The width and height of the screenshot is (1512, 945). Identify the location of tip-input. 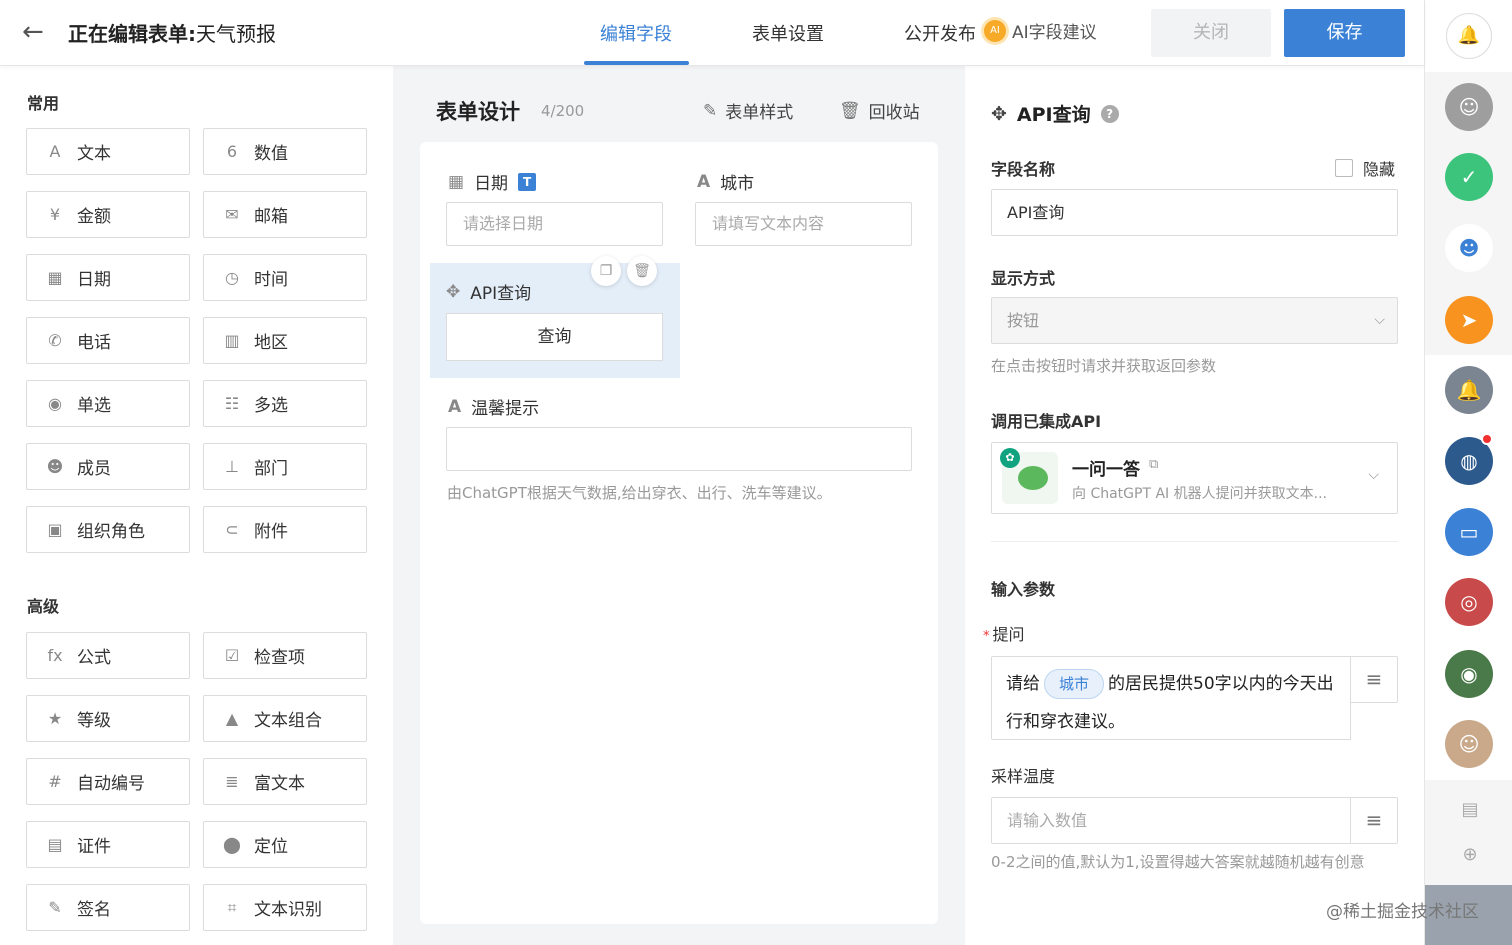
(679, 449).